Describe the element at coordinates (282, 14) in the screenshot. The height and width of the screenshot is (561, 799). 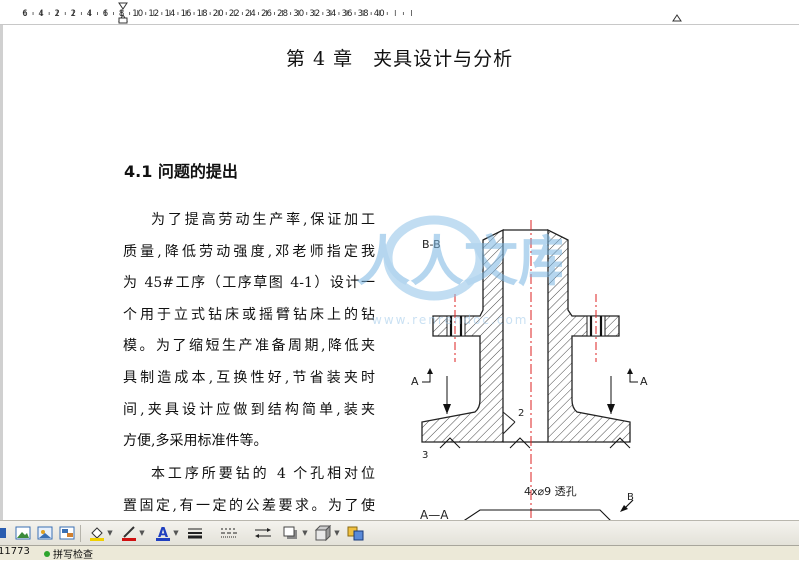
I see `ruler-label: 28` at that location.